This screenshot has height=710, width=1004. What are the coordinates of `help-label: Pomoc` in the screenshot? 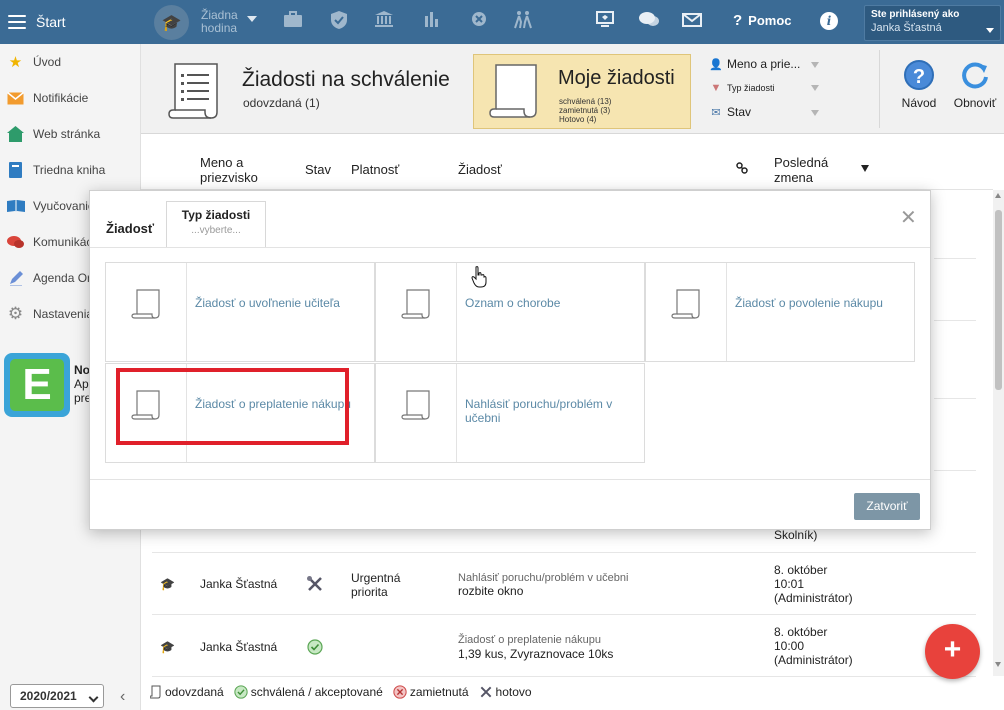 It's located at (770, 20).